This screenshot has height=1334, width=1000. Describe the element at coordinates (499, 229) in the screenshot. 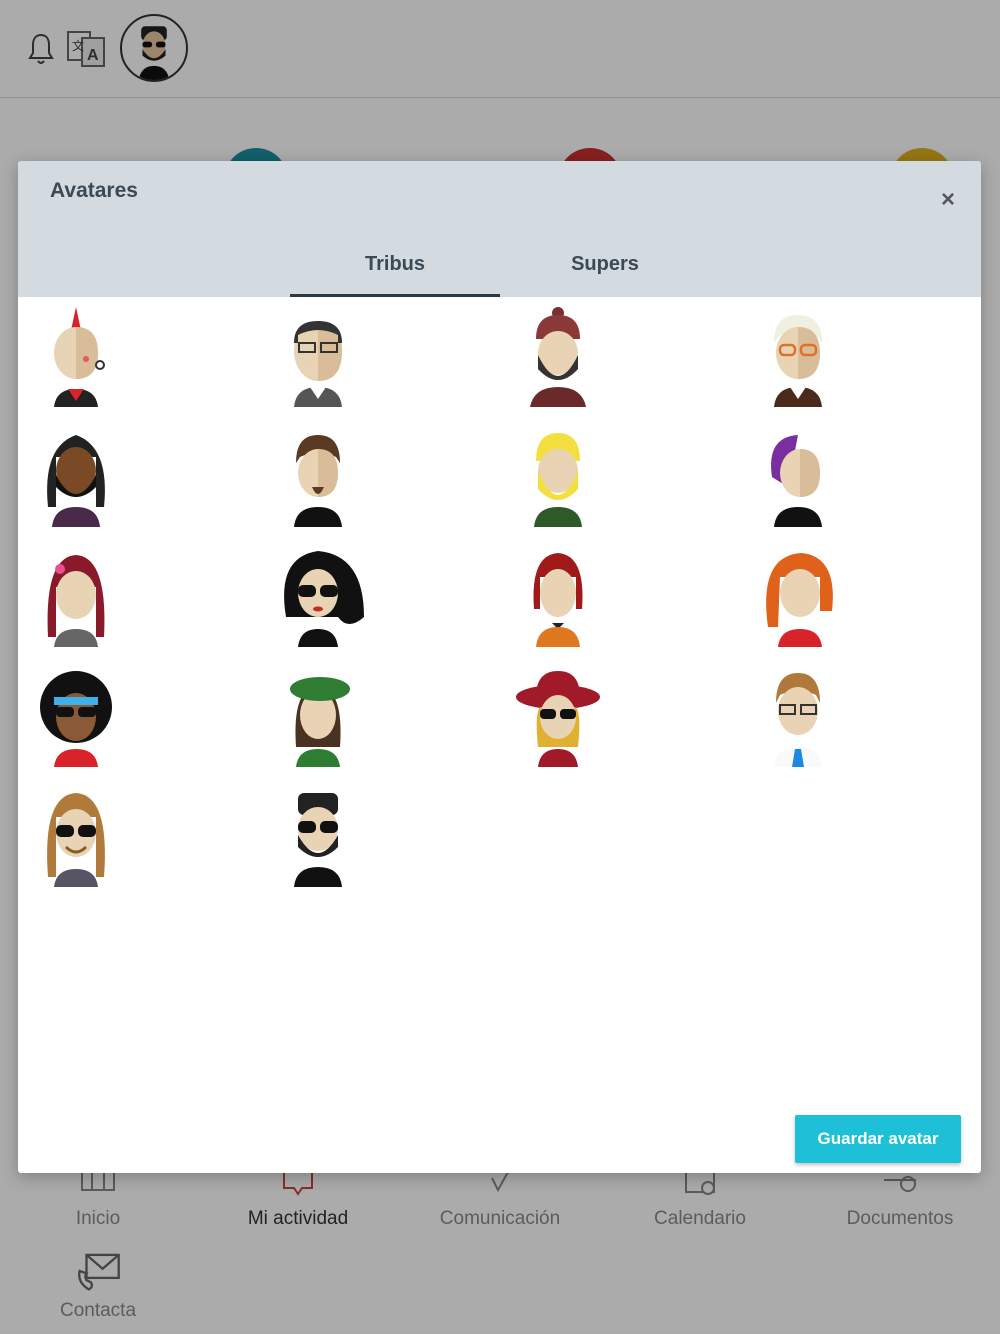

I see `modal-header: Avatares × Tribus Supers` at that location.